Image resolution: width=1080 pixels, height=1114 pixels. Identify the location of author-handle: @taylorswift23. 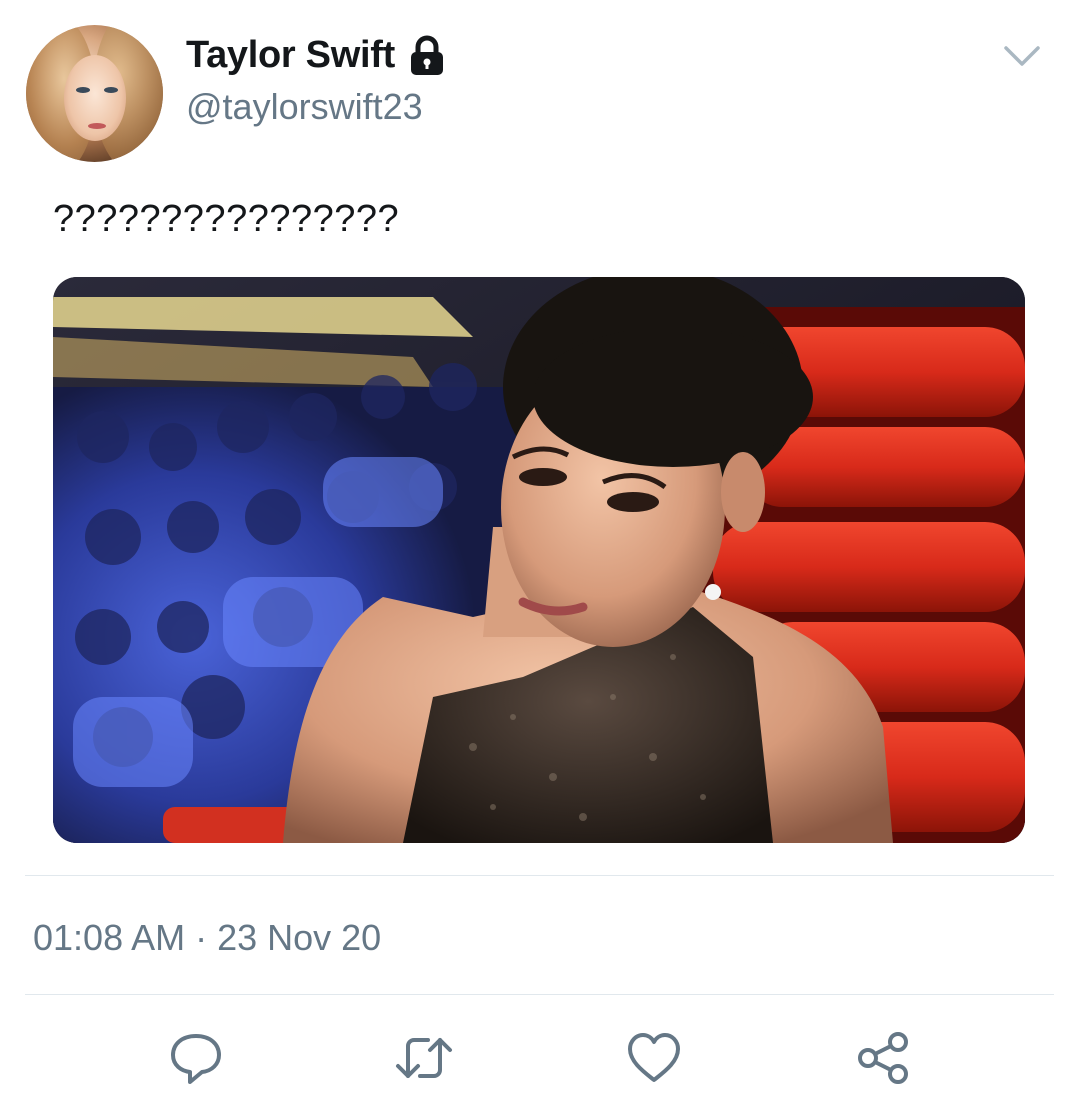
(304, 107).